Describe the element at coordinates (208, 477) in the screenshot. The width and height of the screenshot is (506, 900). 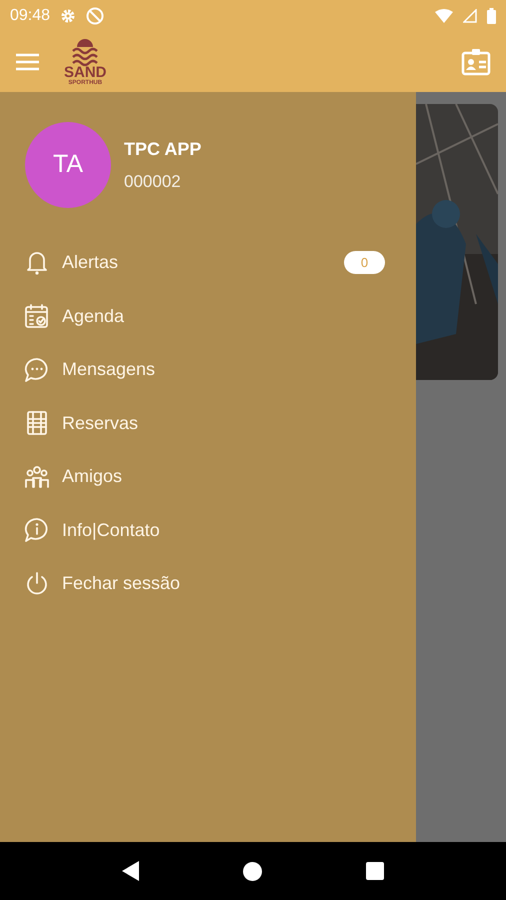
I see `menu-item: Amigos` at that location.